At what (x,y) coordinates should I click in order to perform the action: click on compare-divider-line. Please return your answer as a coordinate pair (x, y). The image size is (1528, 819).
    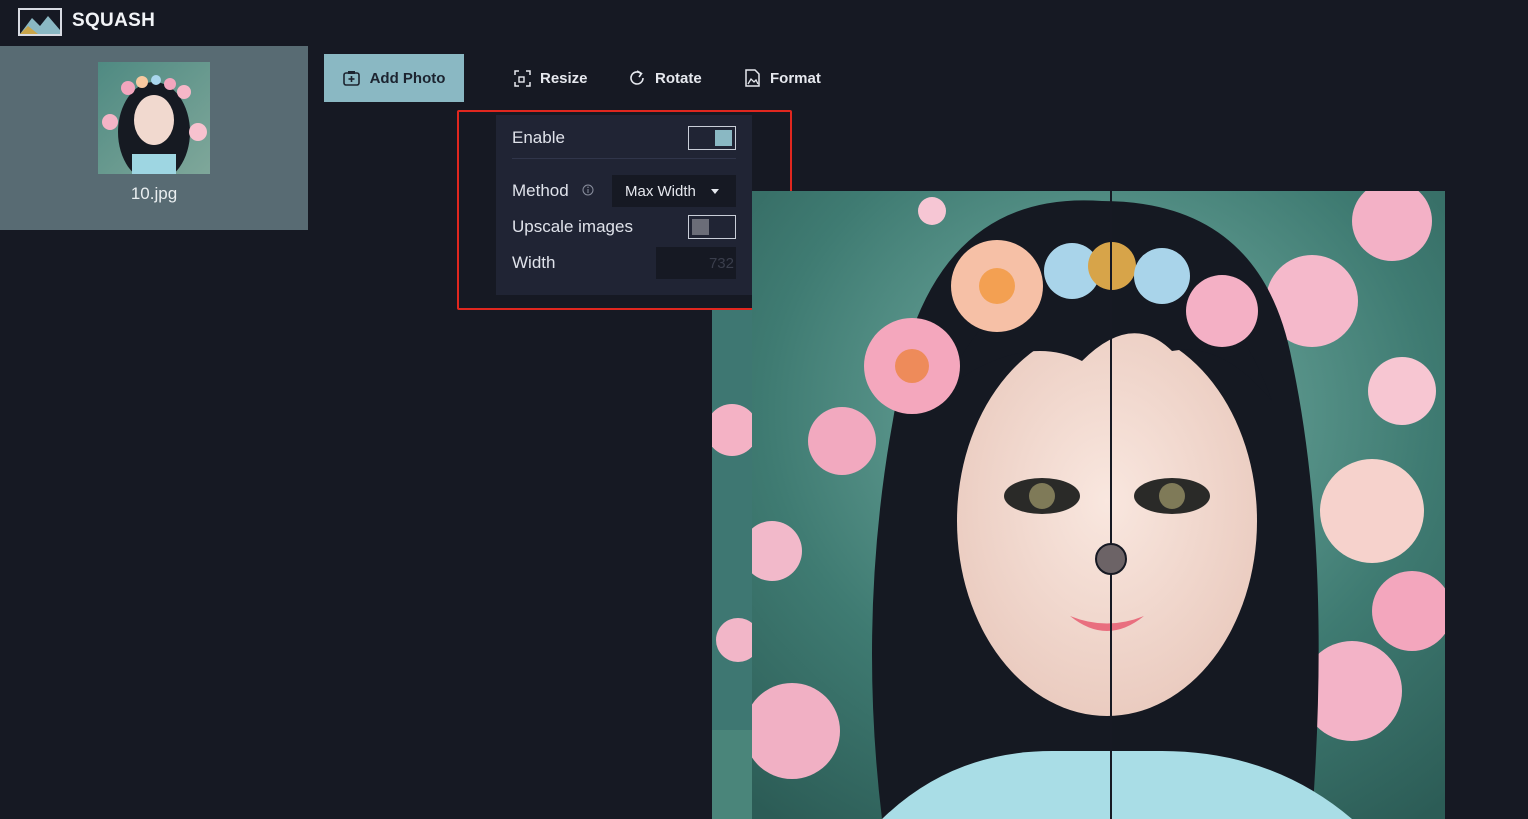
    Looking at the image, I should click on (1111, 505).